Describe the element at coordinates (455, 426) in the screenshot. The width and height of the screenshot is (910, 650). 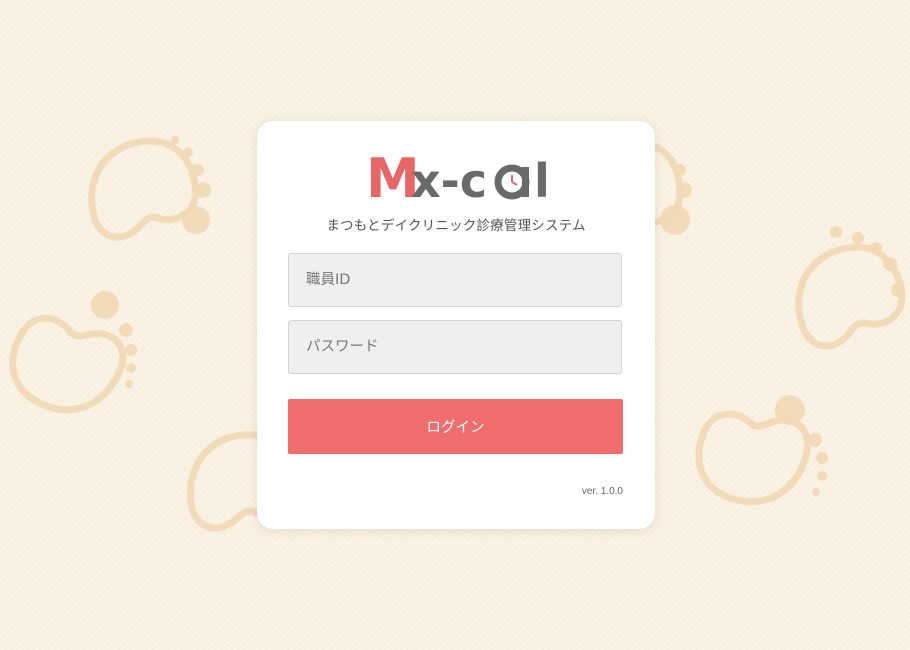
I see `login-button: ログイン` at that location.